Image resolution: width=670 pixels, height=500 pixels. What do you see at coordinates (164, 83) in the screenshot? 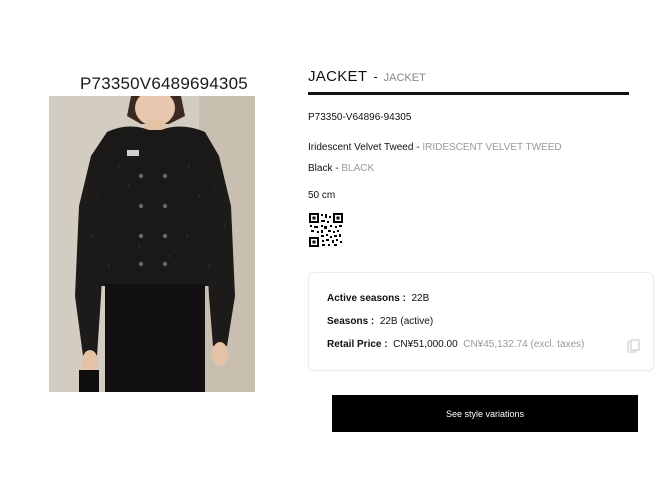
I see `product-code-title: P73350V6489694305` at bounding box center [164, 83].